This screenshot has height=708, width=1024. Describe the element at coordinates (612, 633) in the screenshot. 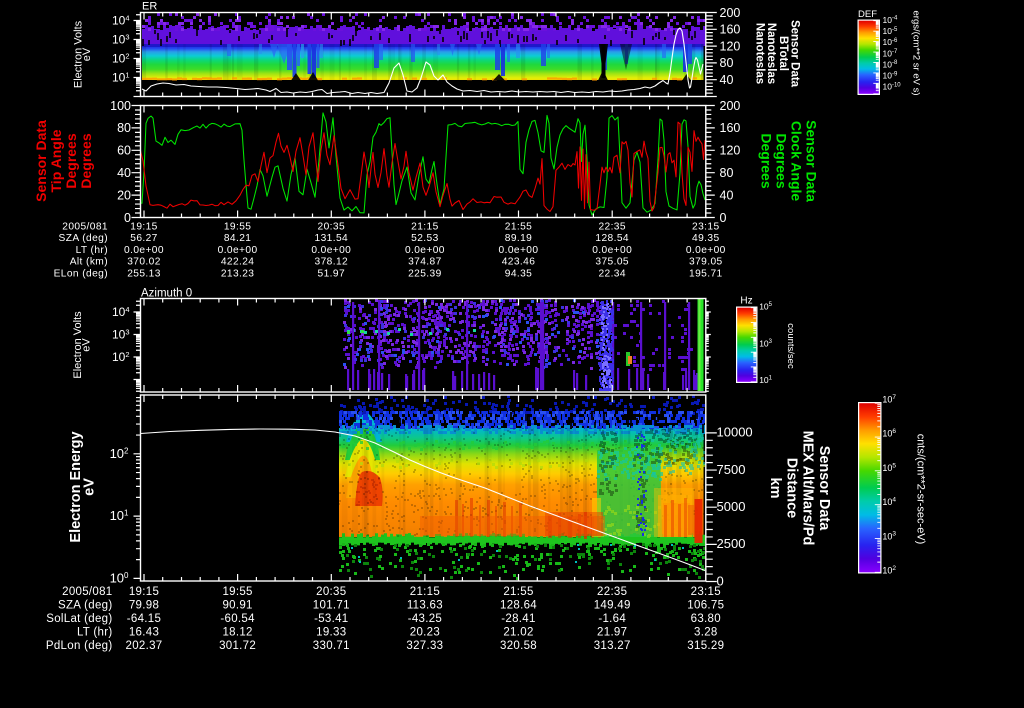

I see `svg-text: 21.97` at that location.